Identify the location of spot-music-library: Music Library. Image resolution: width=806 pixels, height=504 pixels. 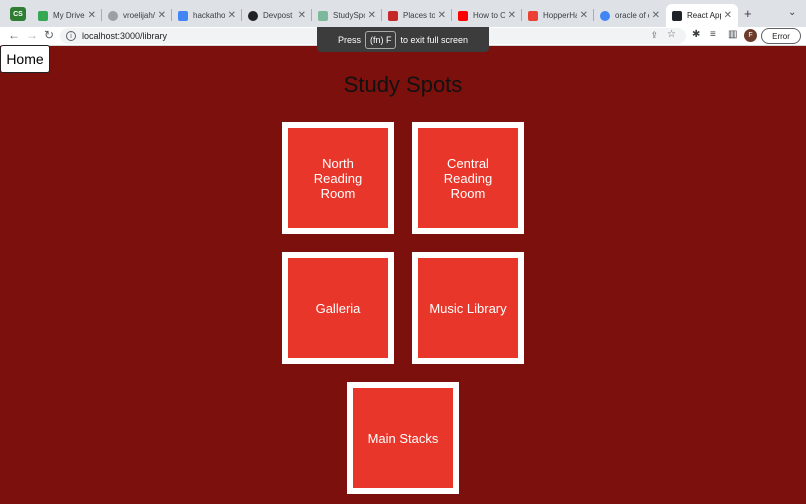
(468, 308).